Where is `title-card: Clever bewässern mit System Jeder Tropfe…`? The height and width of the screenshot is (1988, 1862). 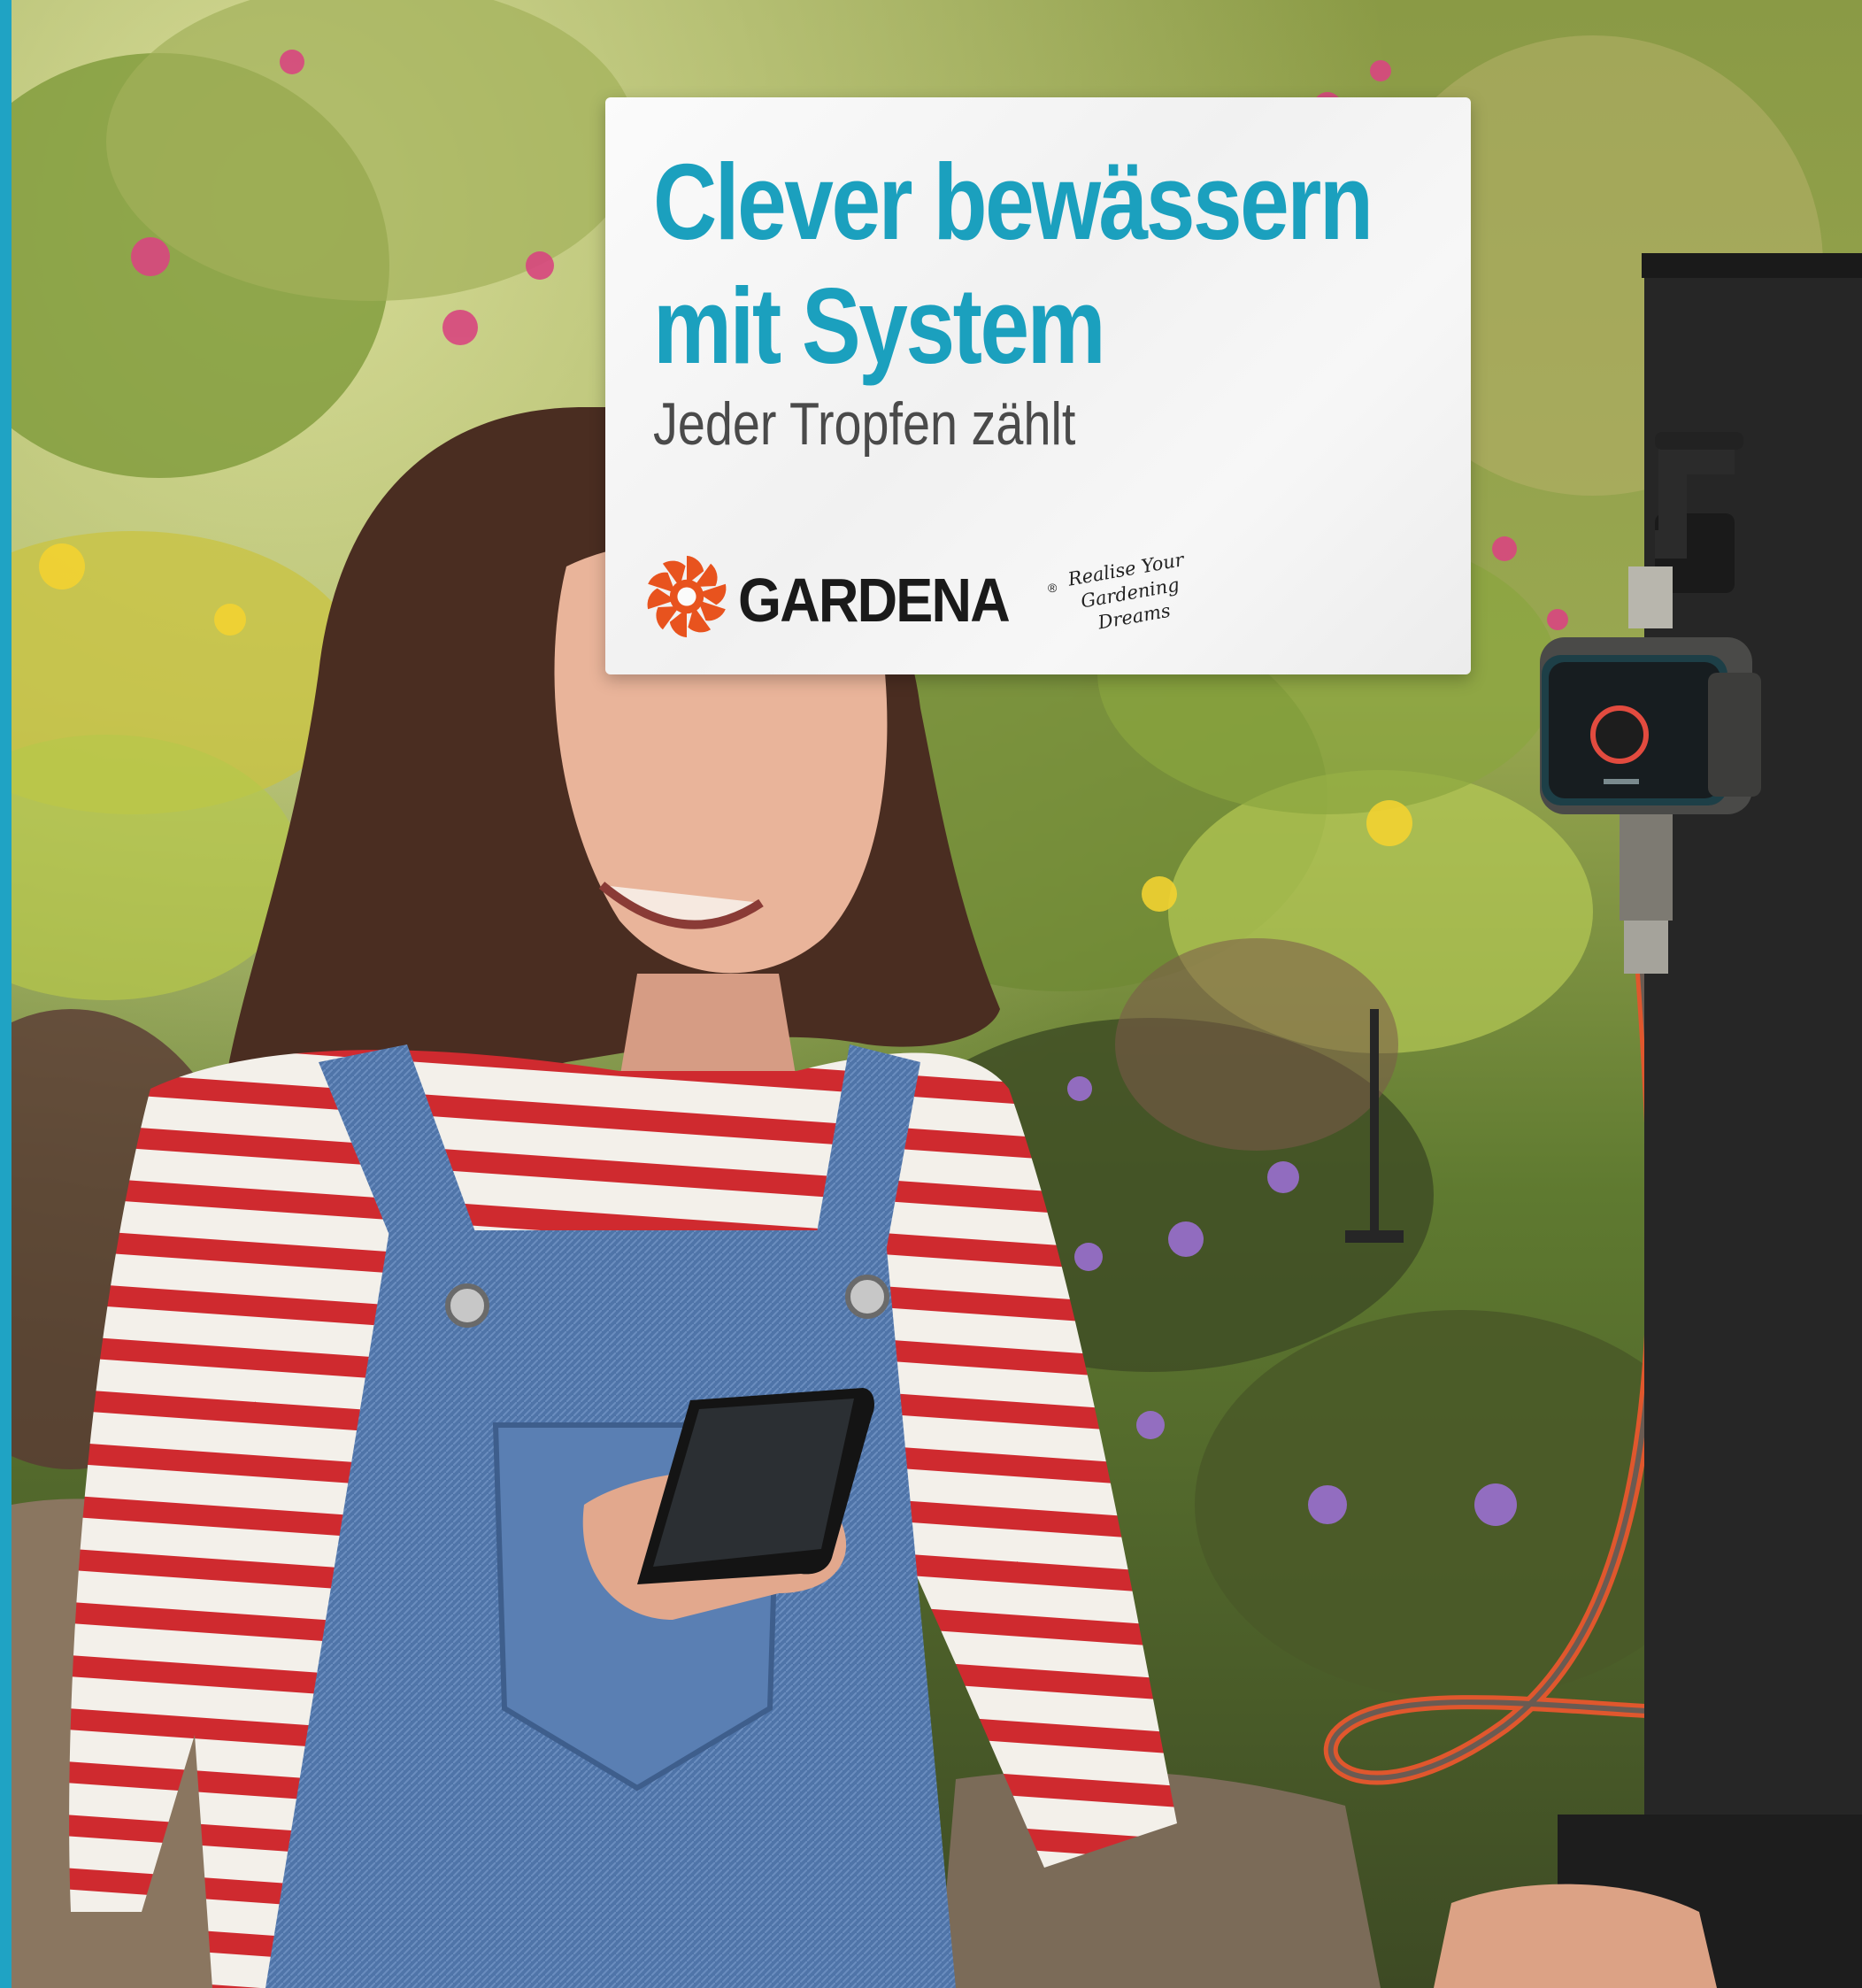 title-card: Clever bewässern mit System Jeder Tropfe… is located at coordinates (1038, 385).